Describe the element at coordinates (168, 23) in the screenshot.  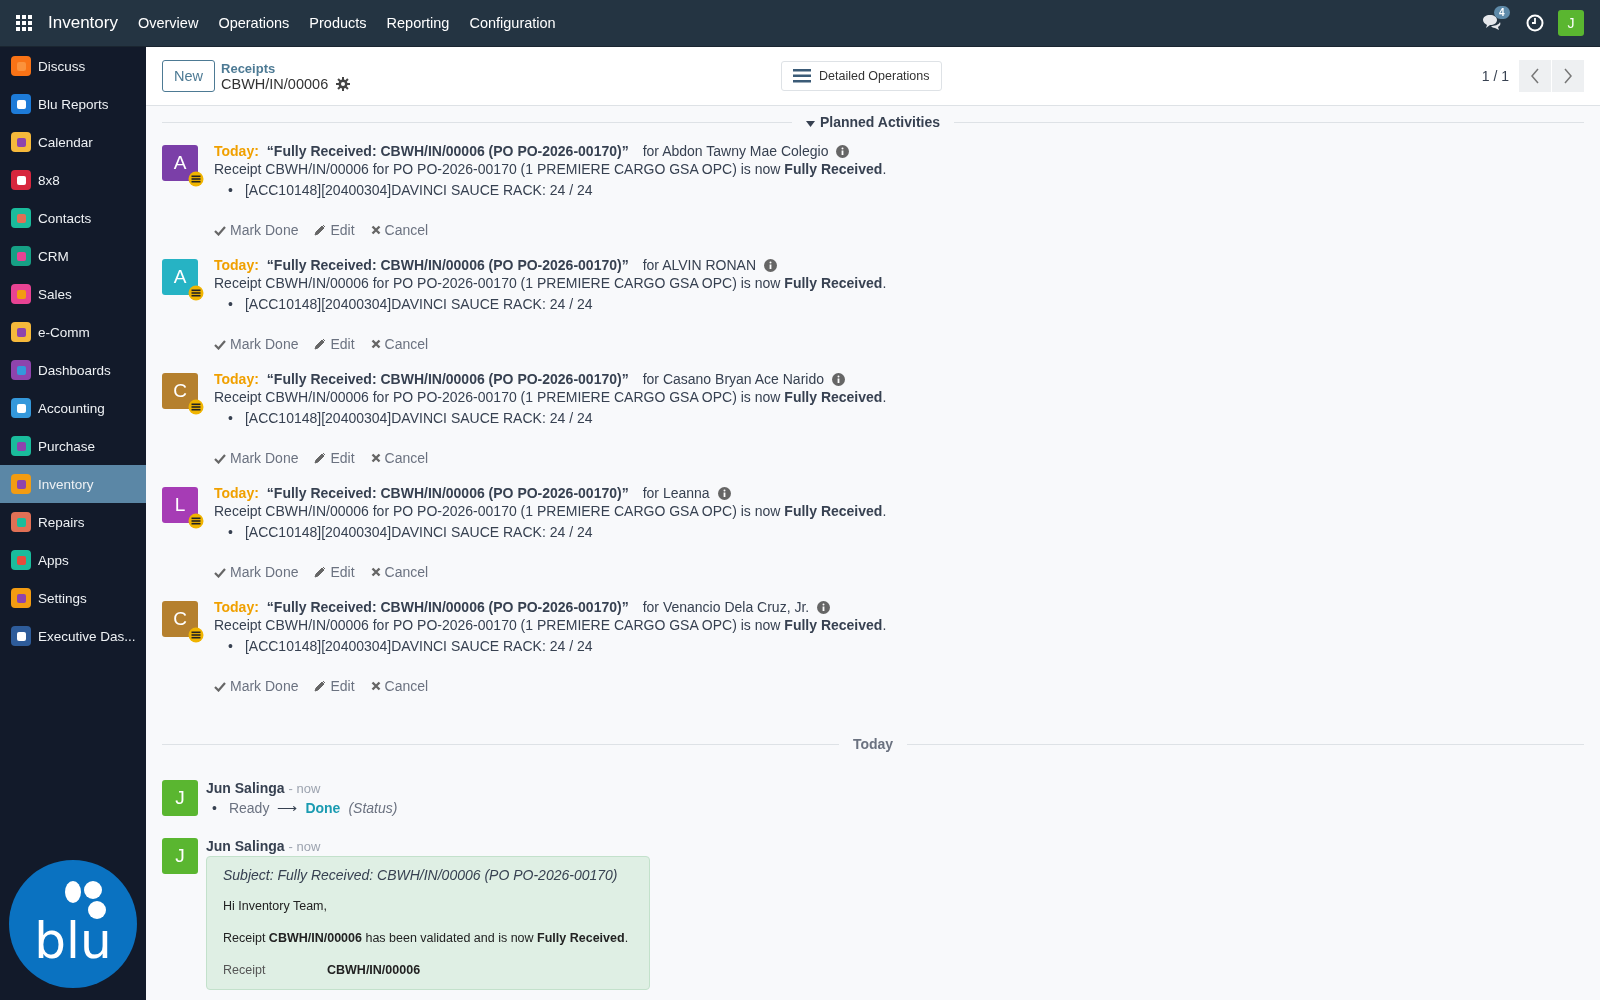
I see `menu-item: Overview` at that location.